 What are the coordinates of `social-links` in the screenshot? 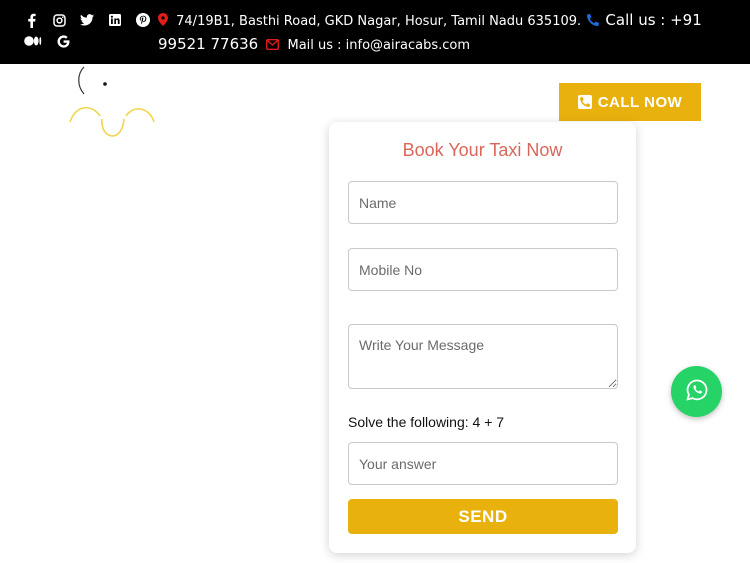 It's located at (87, 20).